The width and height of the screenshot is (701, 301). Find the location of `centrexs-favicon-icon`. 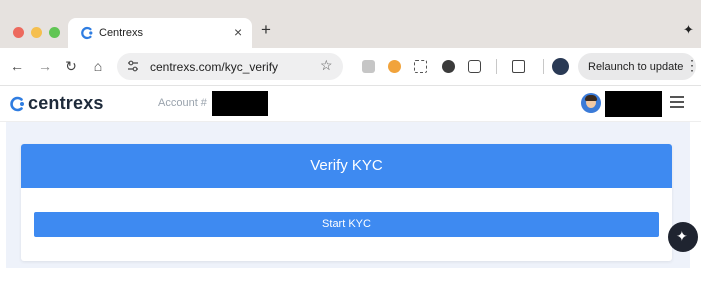

centrexs-favicon-icon is located at coordinates (87, 33).